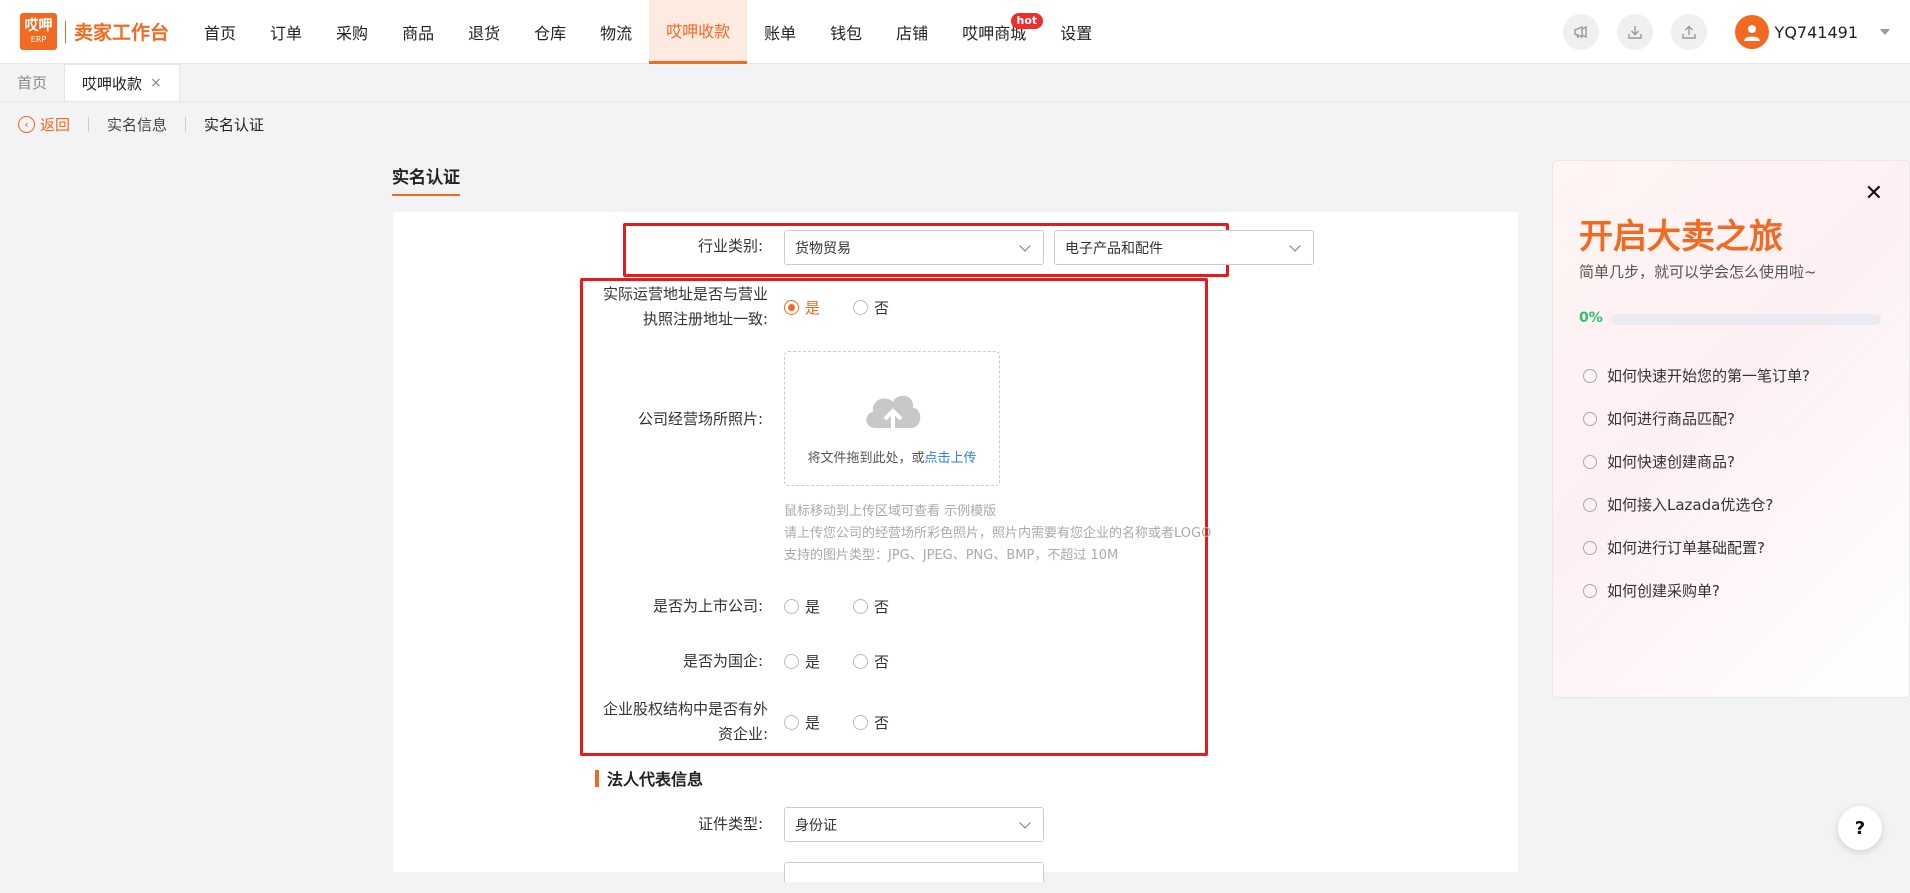  I want to click on logo: 哎呷 ERP 卖家工作台, so click(94, 31).